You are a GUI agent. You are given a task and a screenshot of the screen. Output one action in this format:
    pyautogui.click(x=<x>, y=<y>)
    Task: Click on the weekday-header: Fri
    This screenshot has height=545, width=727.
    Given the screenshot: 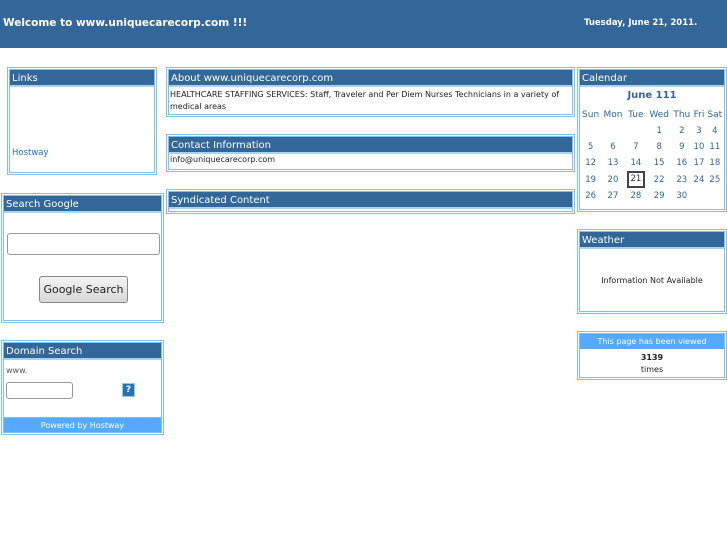 What is the action you would take?
    pyautogui.click(x=699, y=114)
    